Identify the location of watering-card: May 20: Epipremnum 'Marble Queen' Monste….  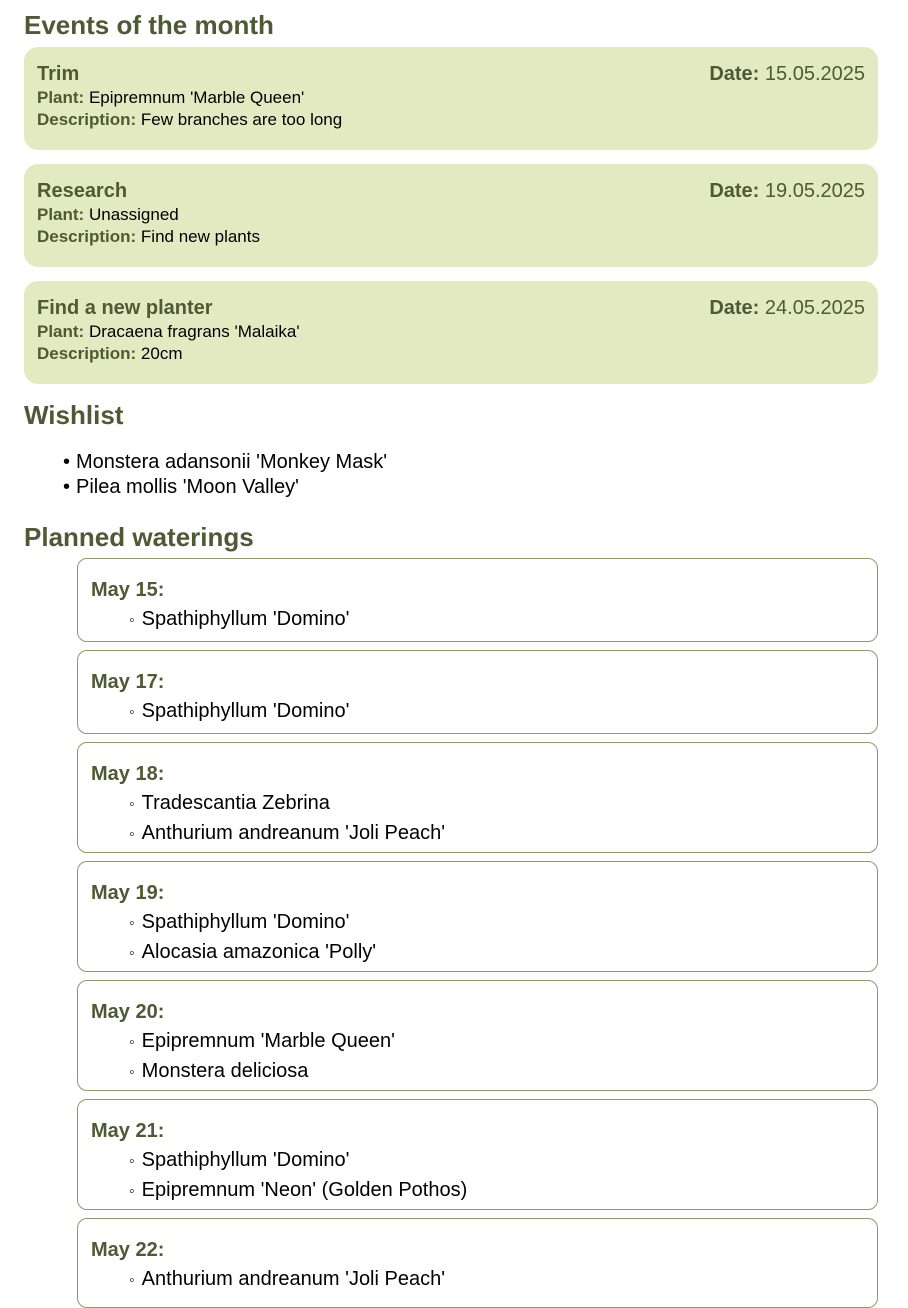
(477, 1035).